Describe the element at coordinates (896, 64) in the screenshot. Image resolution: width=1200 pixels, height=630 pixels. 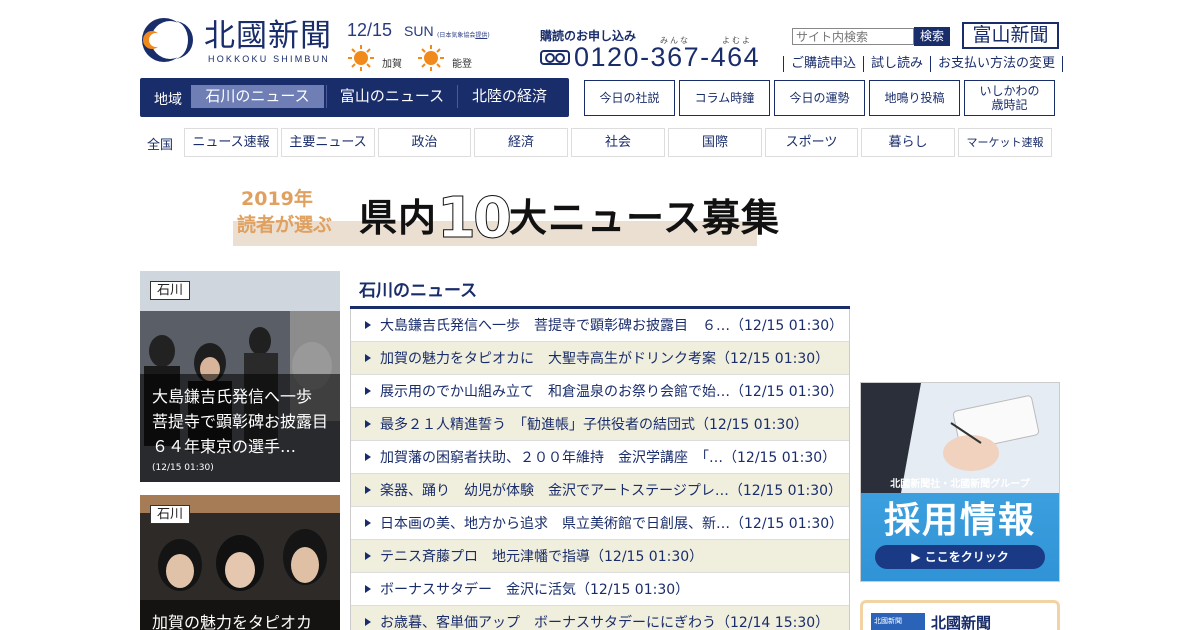
I see `link-trial: 試し読み` at that location.